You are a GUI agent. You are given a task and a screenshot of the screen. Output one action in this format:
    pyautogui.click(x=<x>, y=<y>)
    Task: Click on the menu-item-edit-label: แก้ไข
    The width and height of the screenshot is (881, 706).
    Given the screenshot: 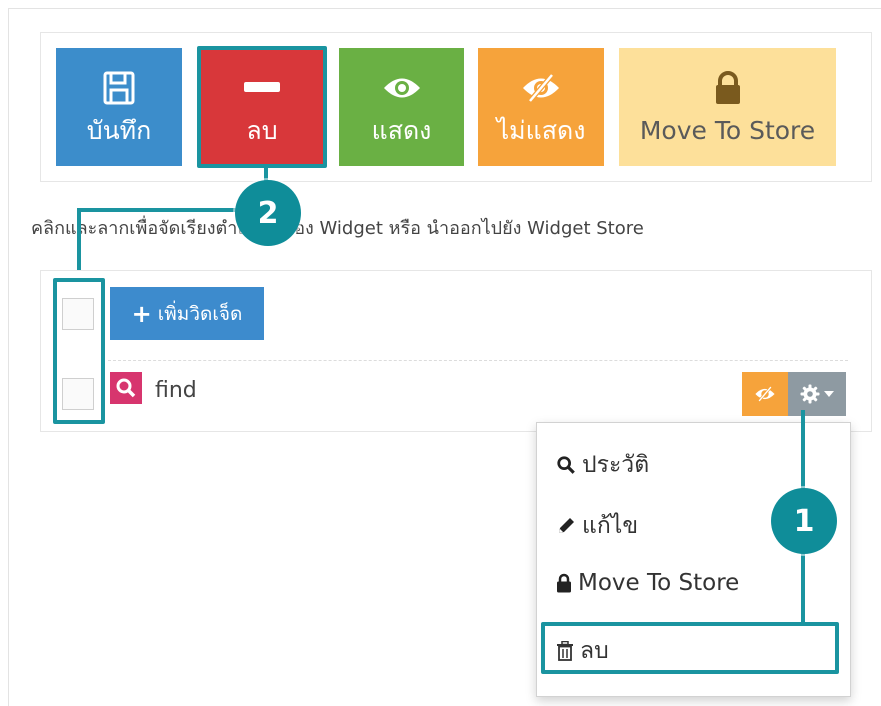 What is the action you would take?
    pyautogui.click(x=610, y=526)
    